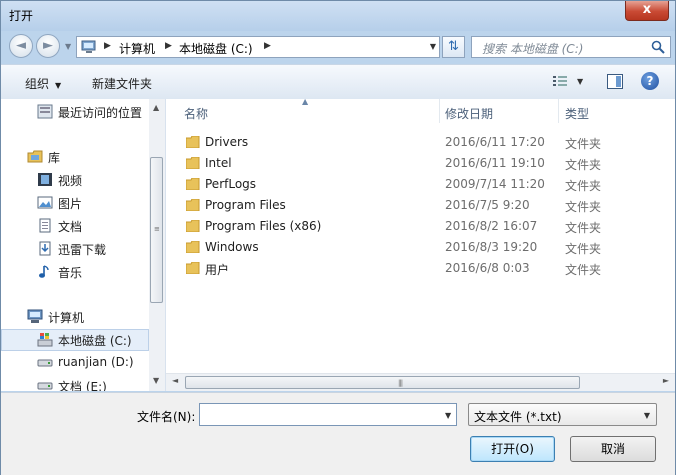 Image resolution: width=676 pixels, height=475 pixels. I want to click on cancel-button: 取消, so click(613, 449).